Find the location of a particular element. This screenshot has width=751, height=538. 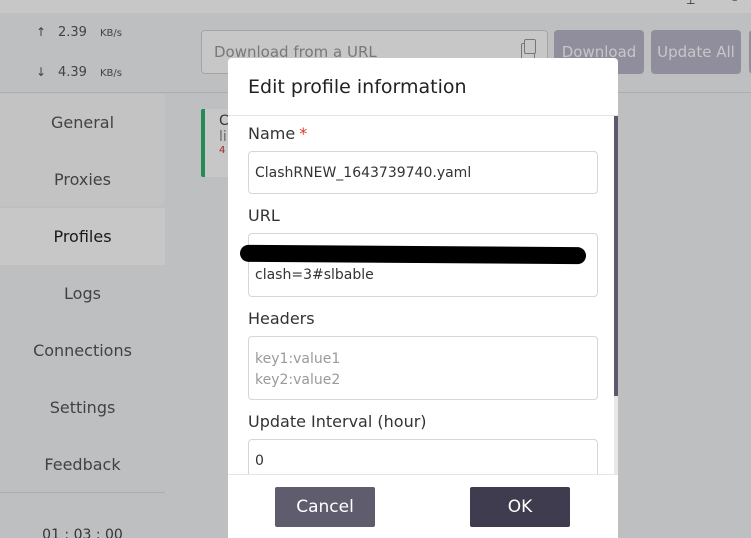

required-mark: * is located at coordinates (303, 133).